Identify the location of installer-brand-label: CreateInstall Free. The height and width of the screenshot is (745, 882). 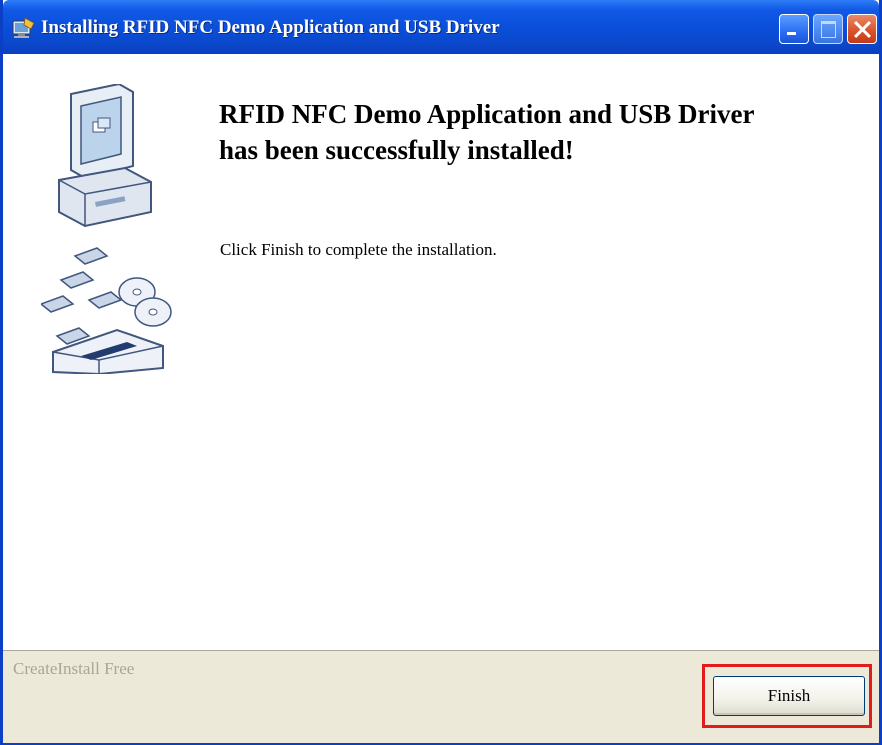
(74, 668).